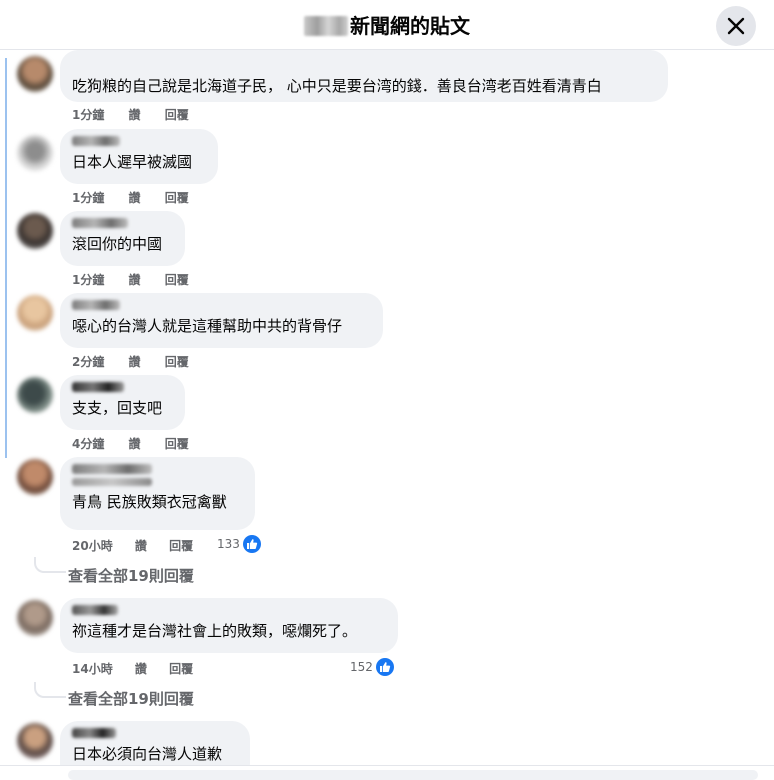 This screenshot has width=774, height=780. I want to click on reaction-count: 152, so click(361, 667).